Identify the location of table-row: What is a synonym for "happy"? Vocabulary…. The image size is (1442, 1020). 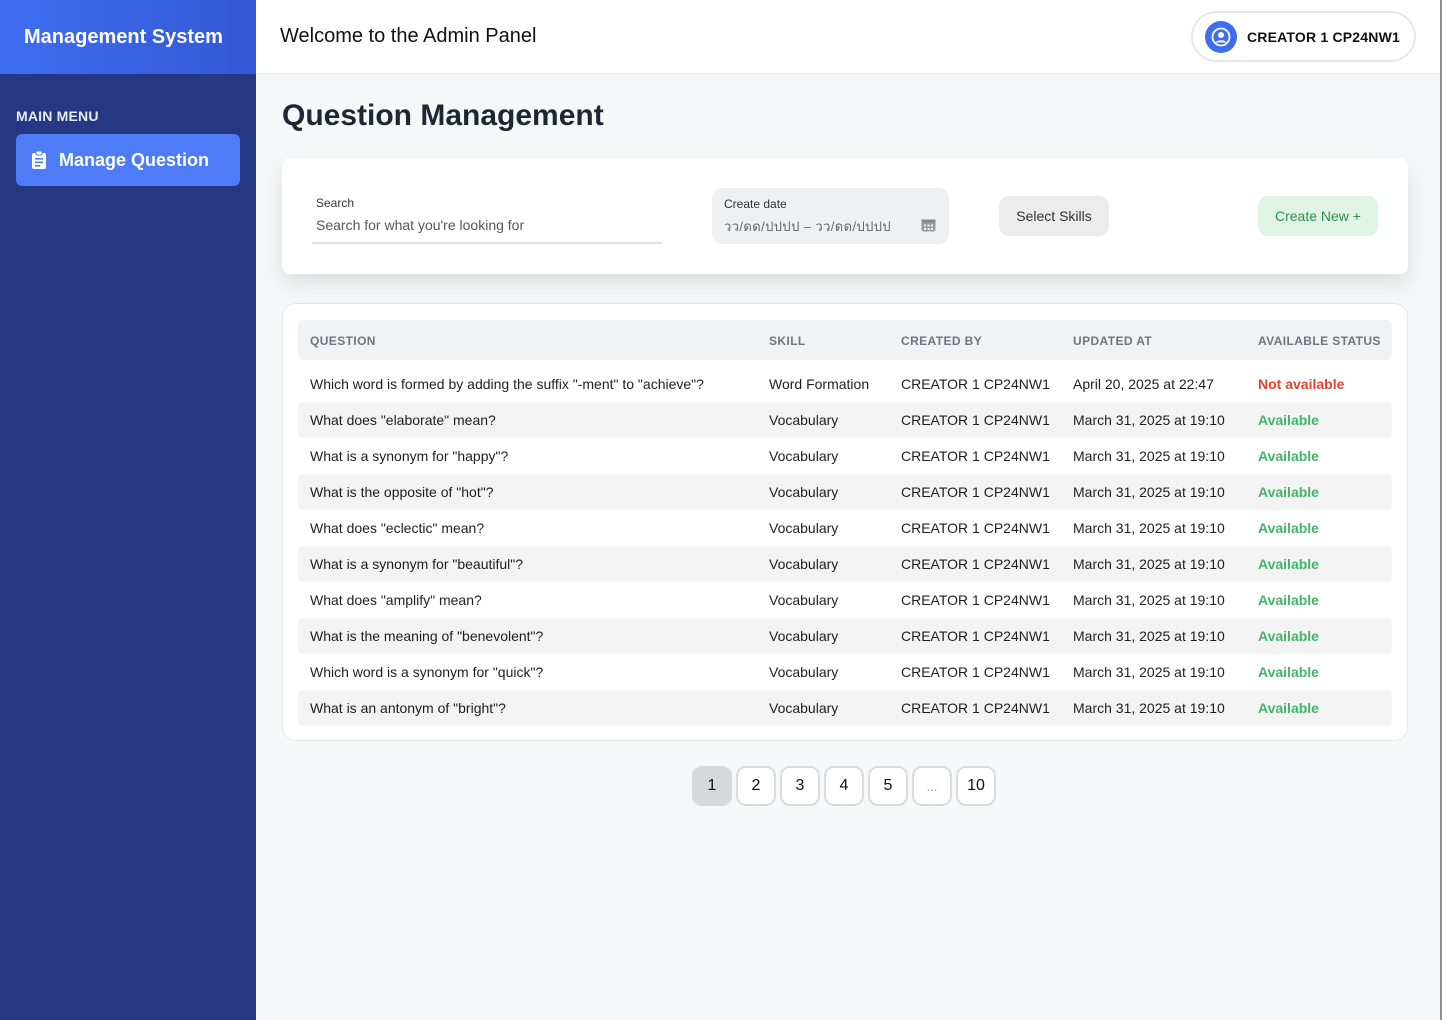
(845, 456).